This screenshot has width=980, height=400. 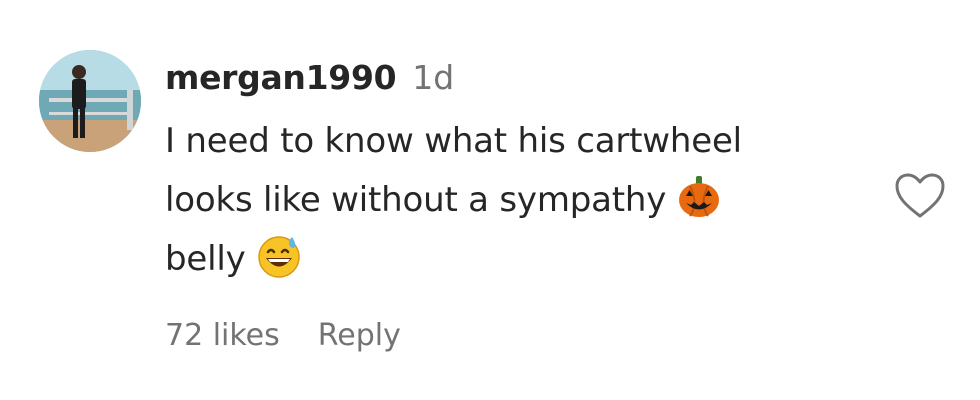 I want to click on comment-text-line: looks like without a sympathy, so click(x=515, y=200).